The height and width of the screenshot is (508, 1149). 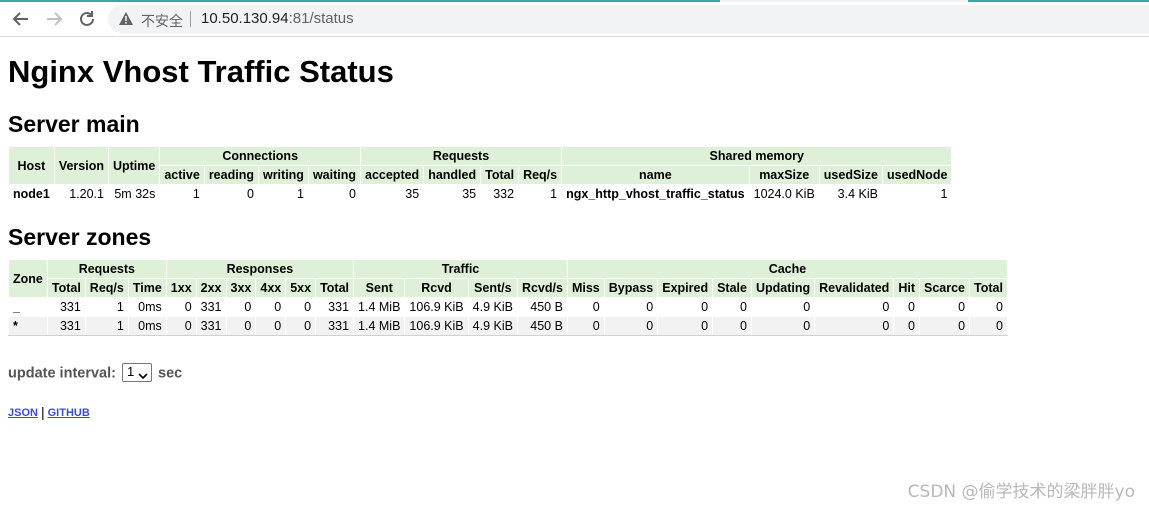 I want to click on watermark: CSDN @偷学技术的梁胖胖yo, so click(x=1021, y=492).